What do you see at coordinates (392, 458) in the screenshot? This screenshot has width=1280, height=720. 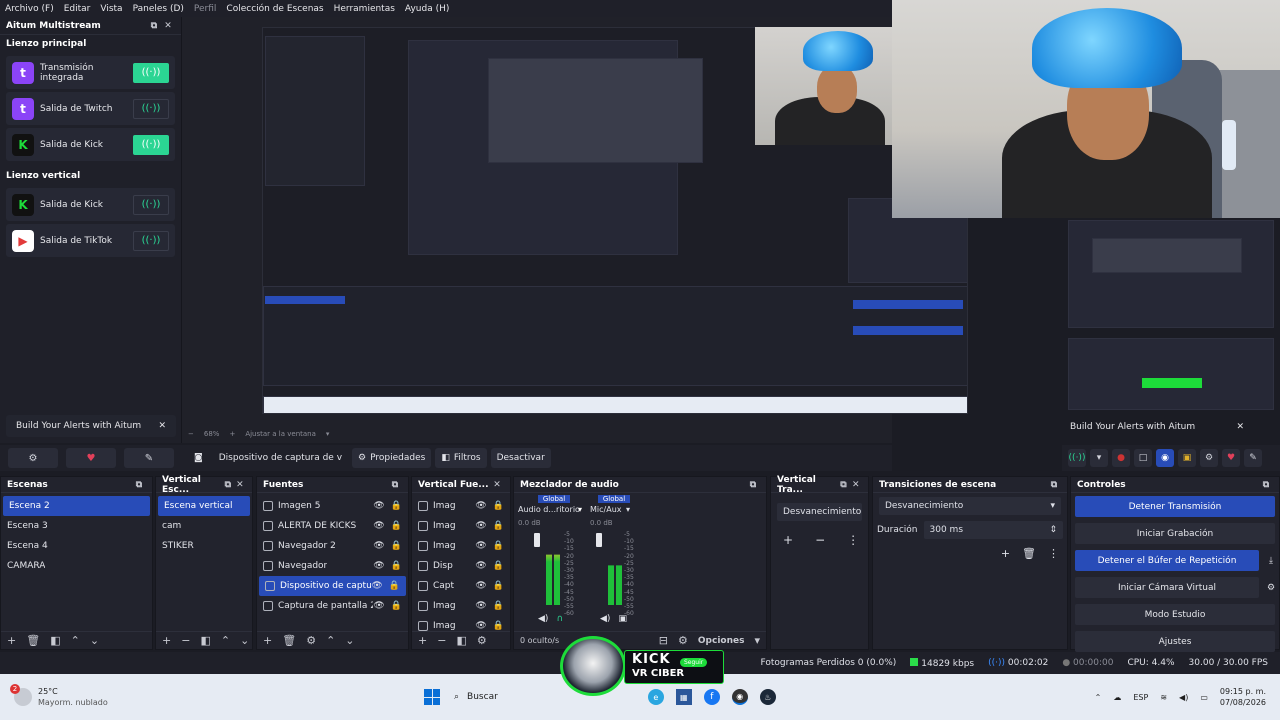 I see `properties-button: ⚙ Propiedades` at bounding box center [392, 458].